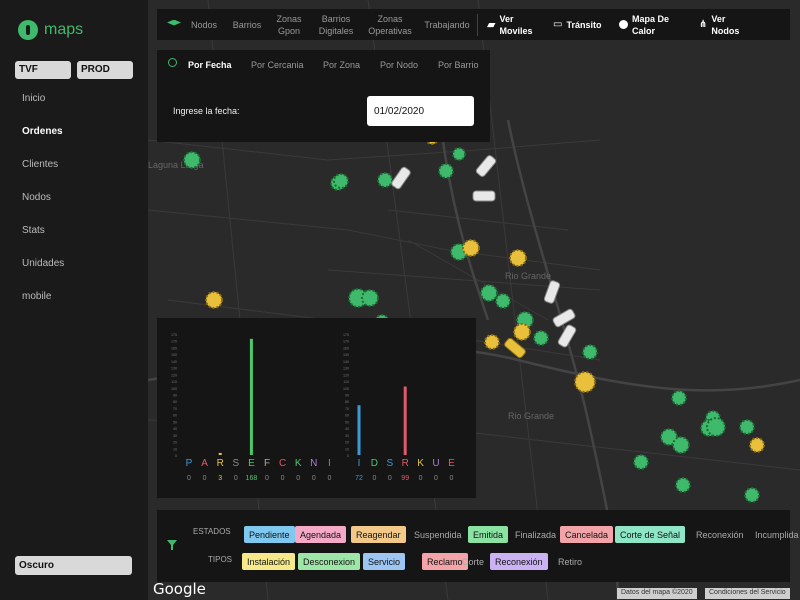 The width and height of the screenshot is (800, 600). Describe the element at coordinates (43, 241) in the screenshot. I see `sidebar-item-stats: Stats` at that location.